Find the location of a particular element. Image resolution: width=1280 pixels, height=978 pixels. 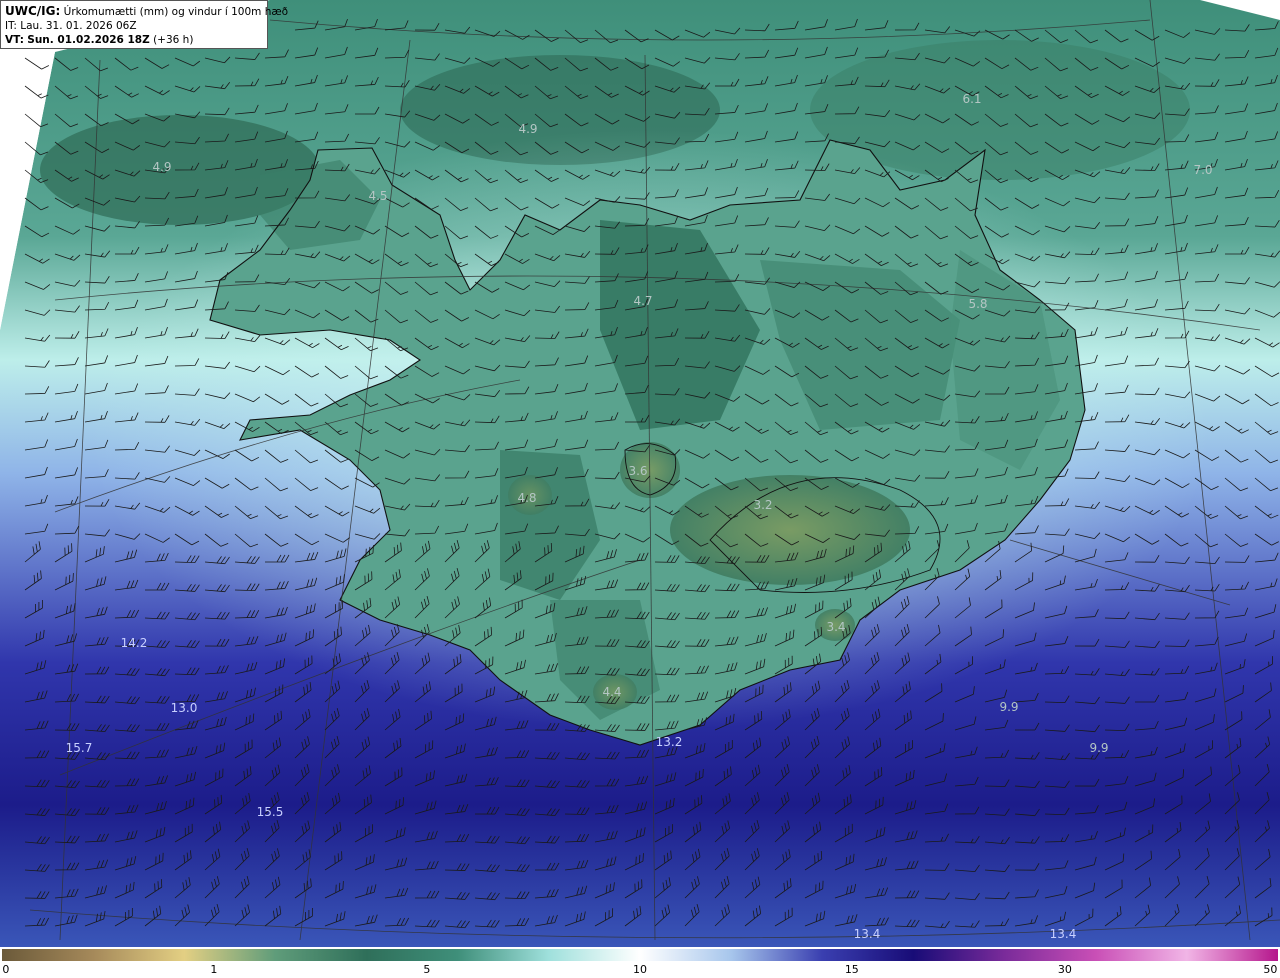

model-name: UWC/IG: is located at coordinates (33, 11).